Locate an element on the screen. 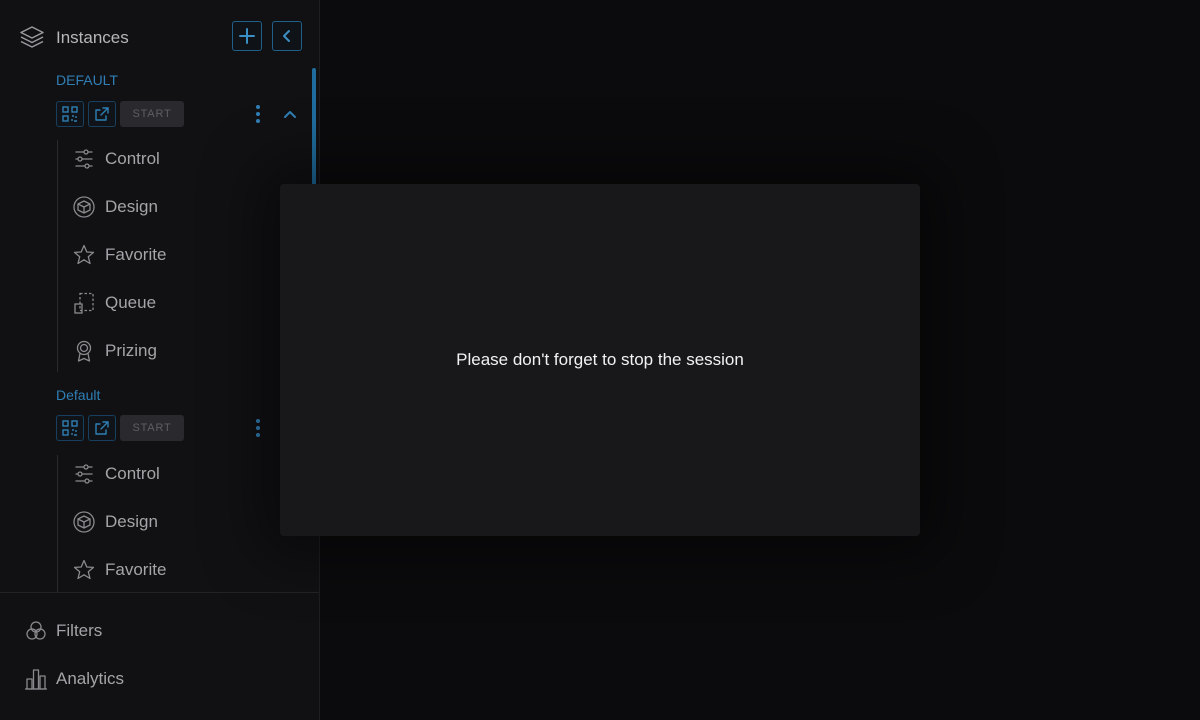  add-instance-button is located at coordinates (247, 36).